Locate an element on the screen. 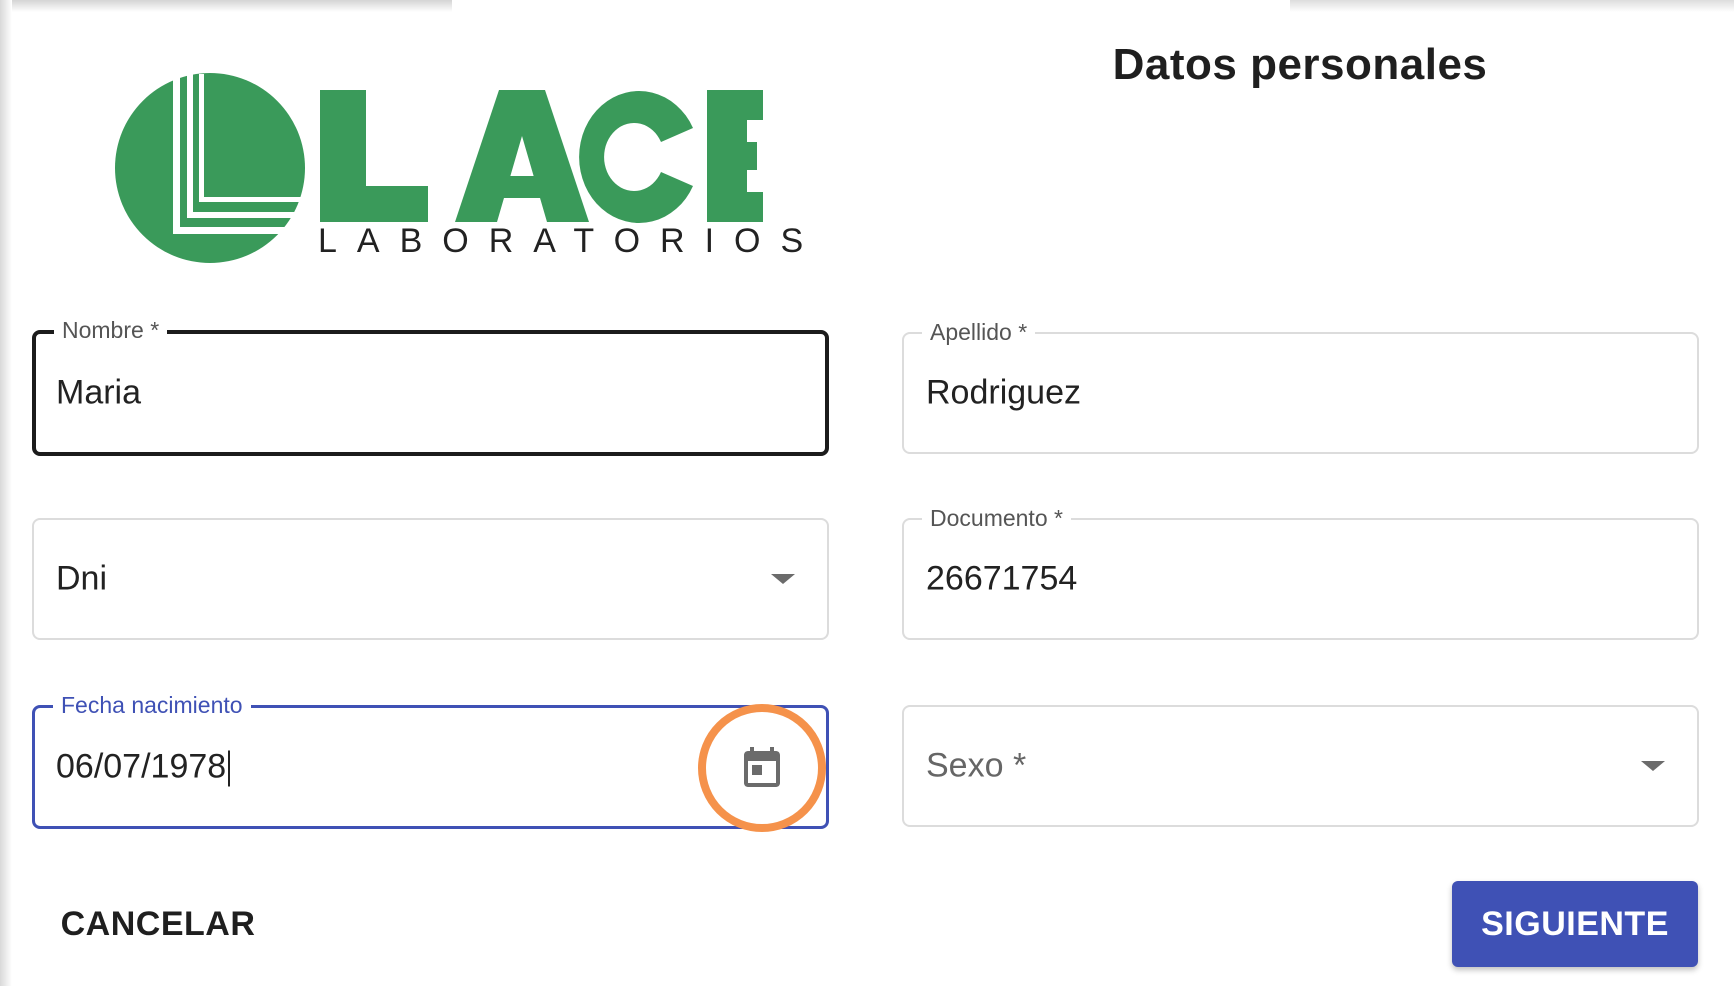 The height and width of the screenshot is (986, 1734). dialog-shadow-top is located at coordinates (232, 6).